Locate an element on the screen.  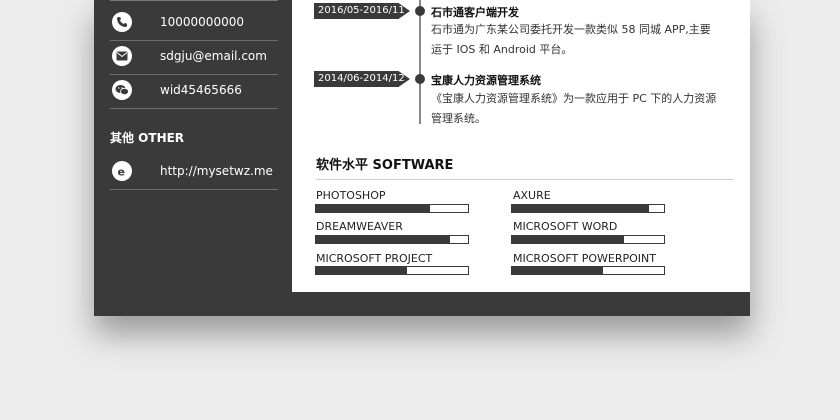
other-heading: 其他 OTHER is located at coordinates (147, 138).